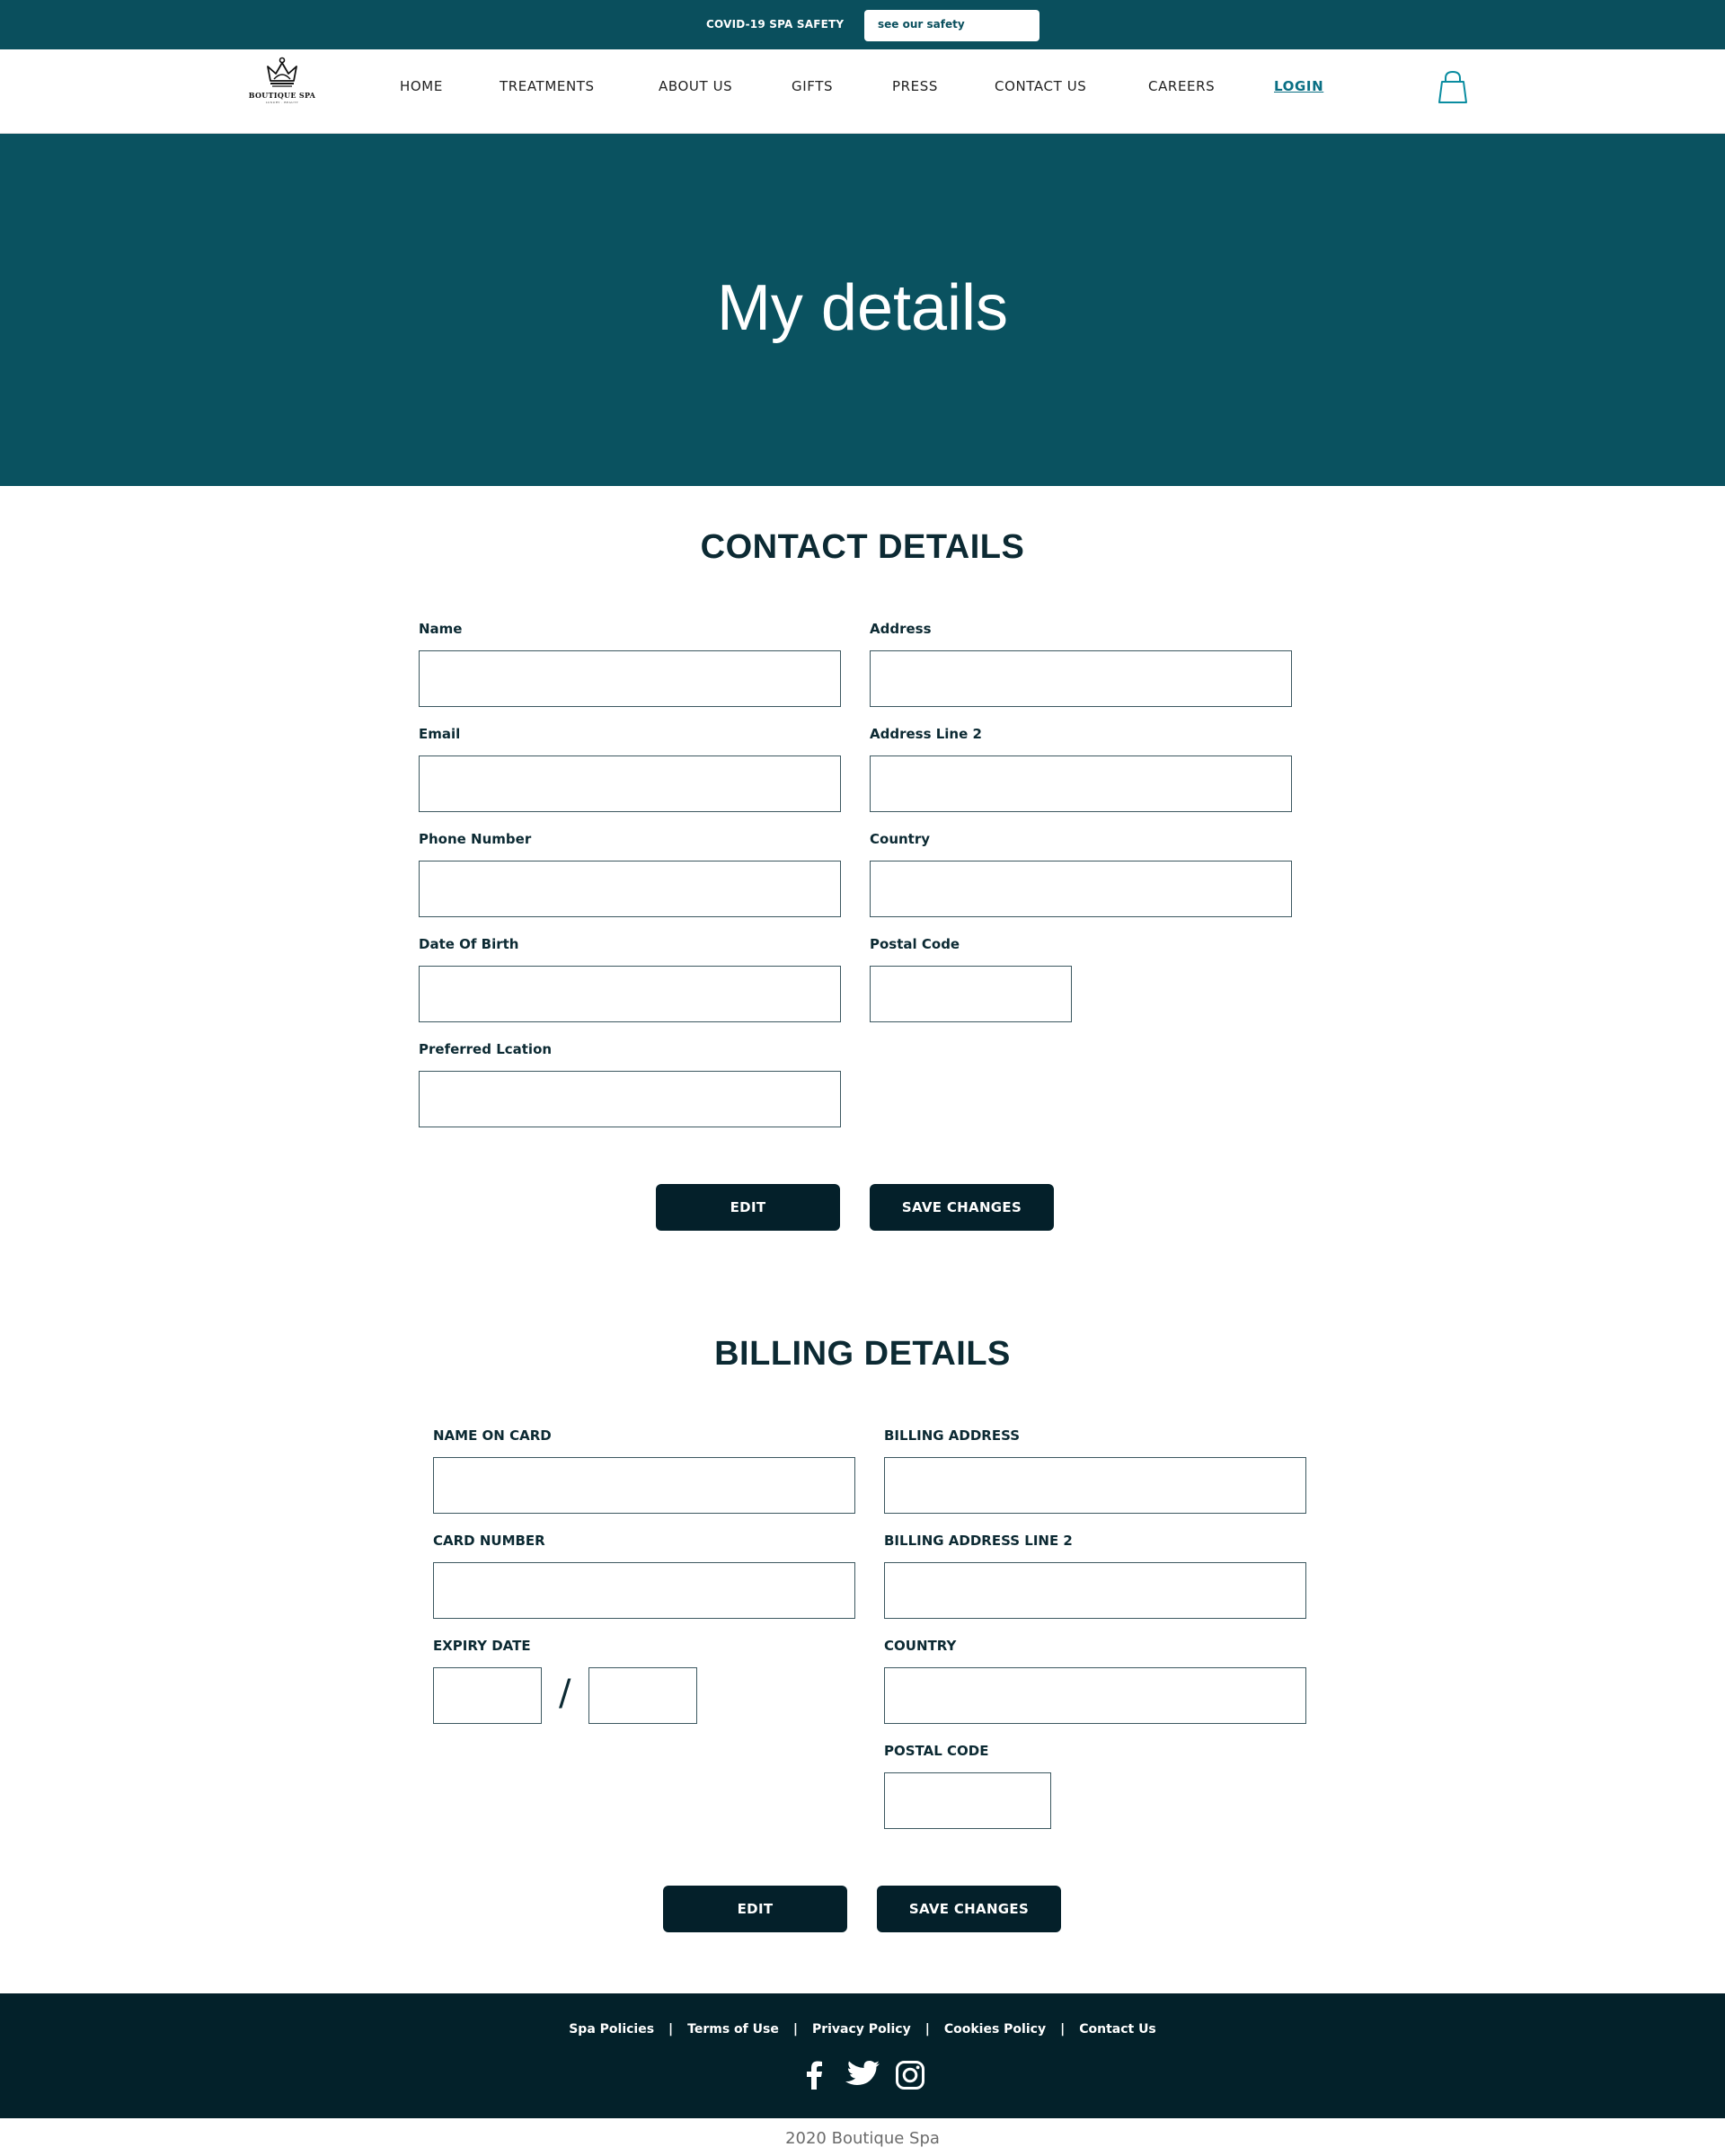 This screenshot has width=1725, height=2156. What do you see at coordinates (1081, 678) in the screenshot?
I see `address-field` at bounding box center [1081, 678].